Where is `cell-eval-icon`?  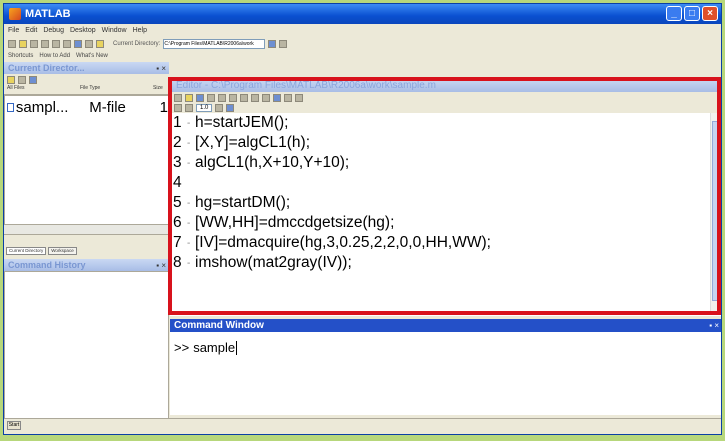
cell-eval-icon is located at coordinates (178, 108).